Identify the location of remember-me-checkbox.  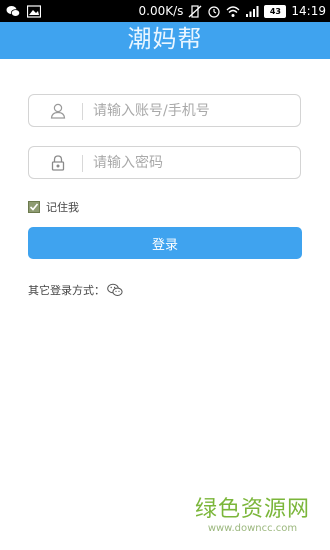
(34, 206).